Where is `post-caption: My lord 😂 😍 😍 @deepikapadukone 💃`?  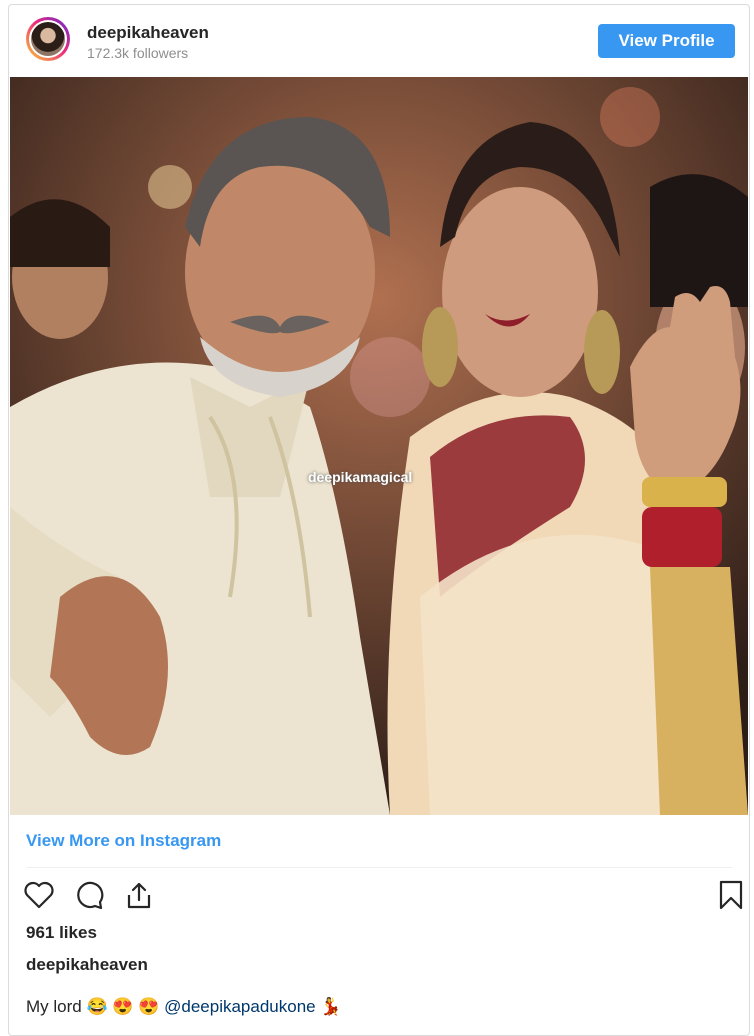
post-caption: My lord 😂 😍 😍 @deepikapadukone 💃 is located at coordinates (184, 1007).